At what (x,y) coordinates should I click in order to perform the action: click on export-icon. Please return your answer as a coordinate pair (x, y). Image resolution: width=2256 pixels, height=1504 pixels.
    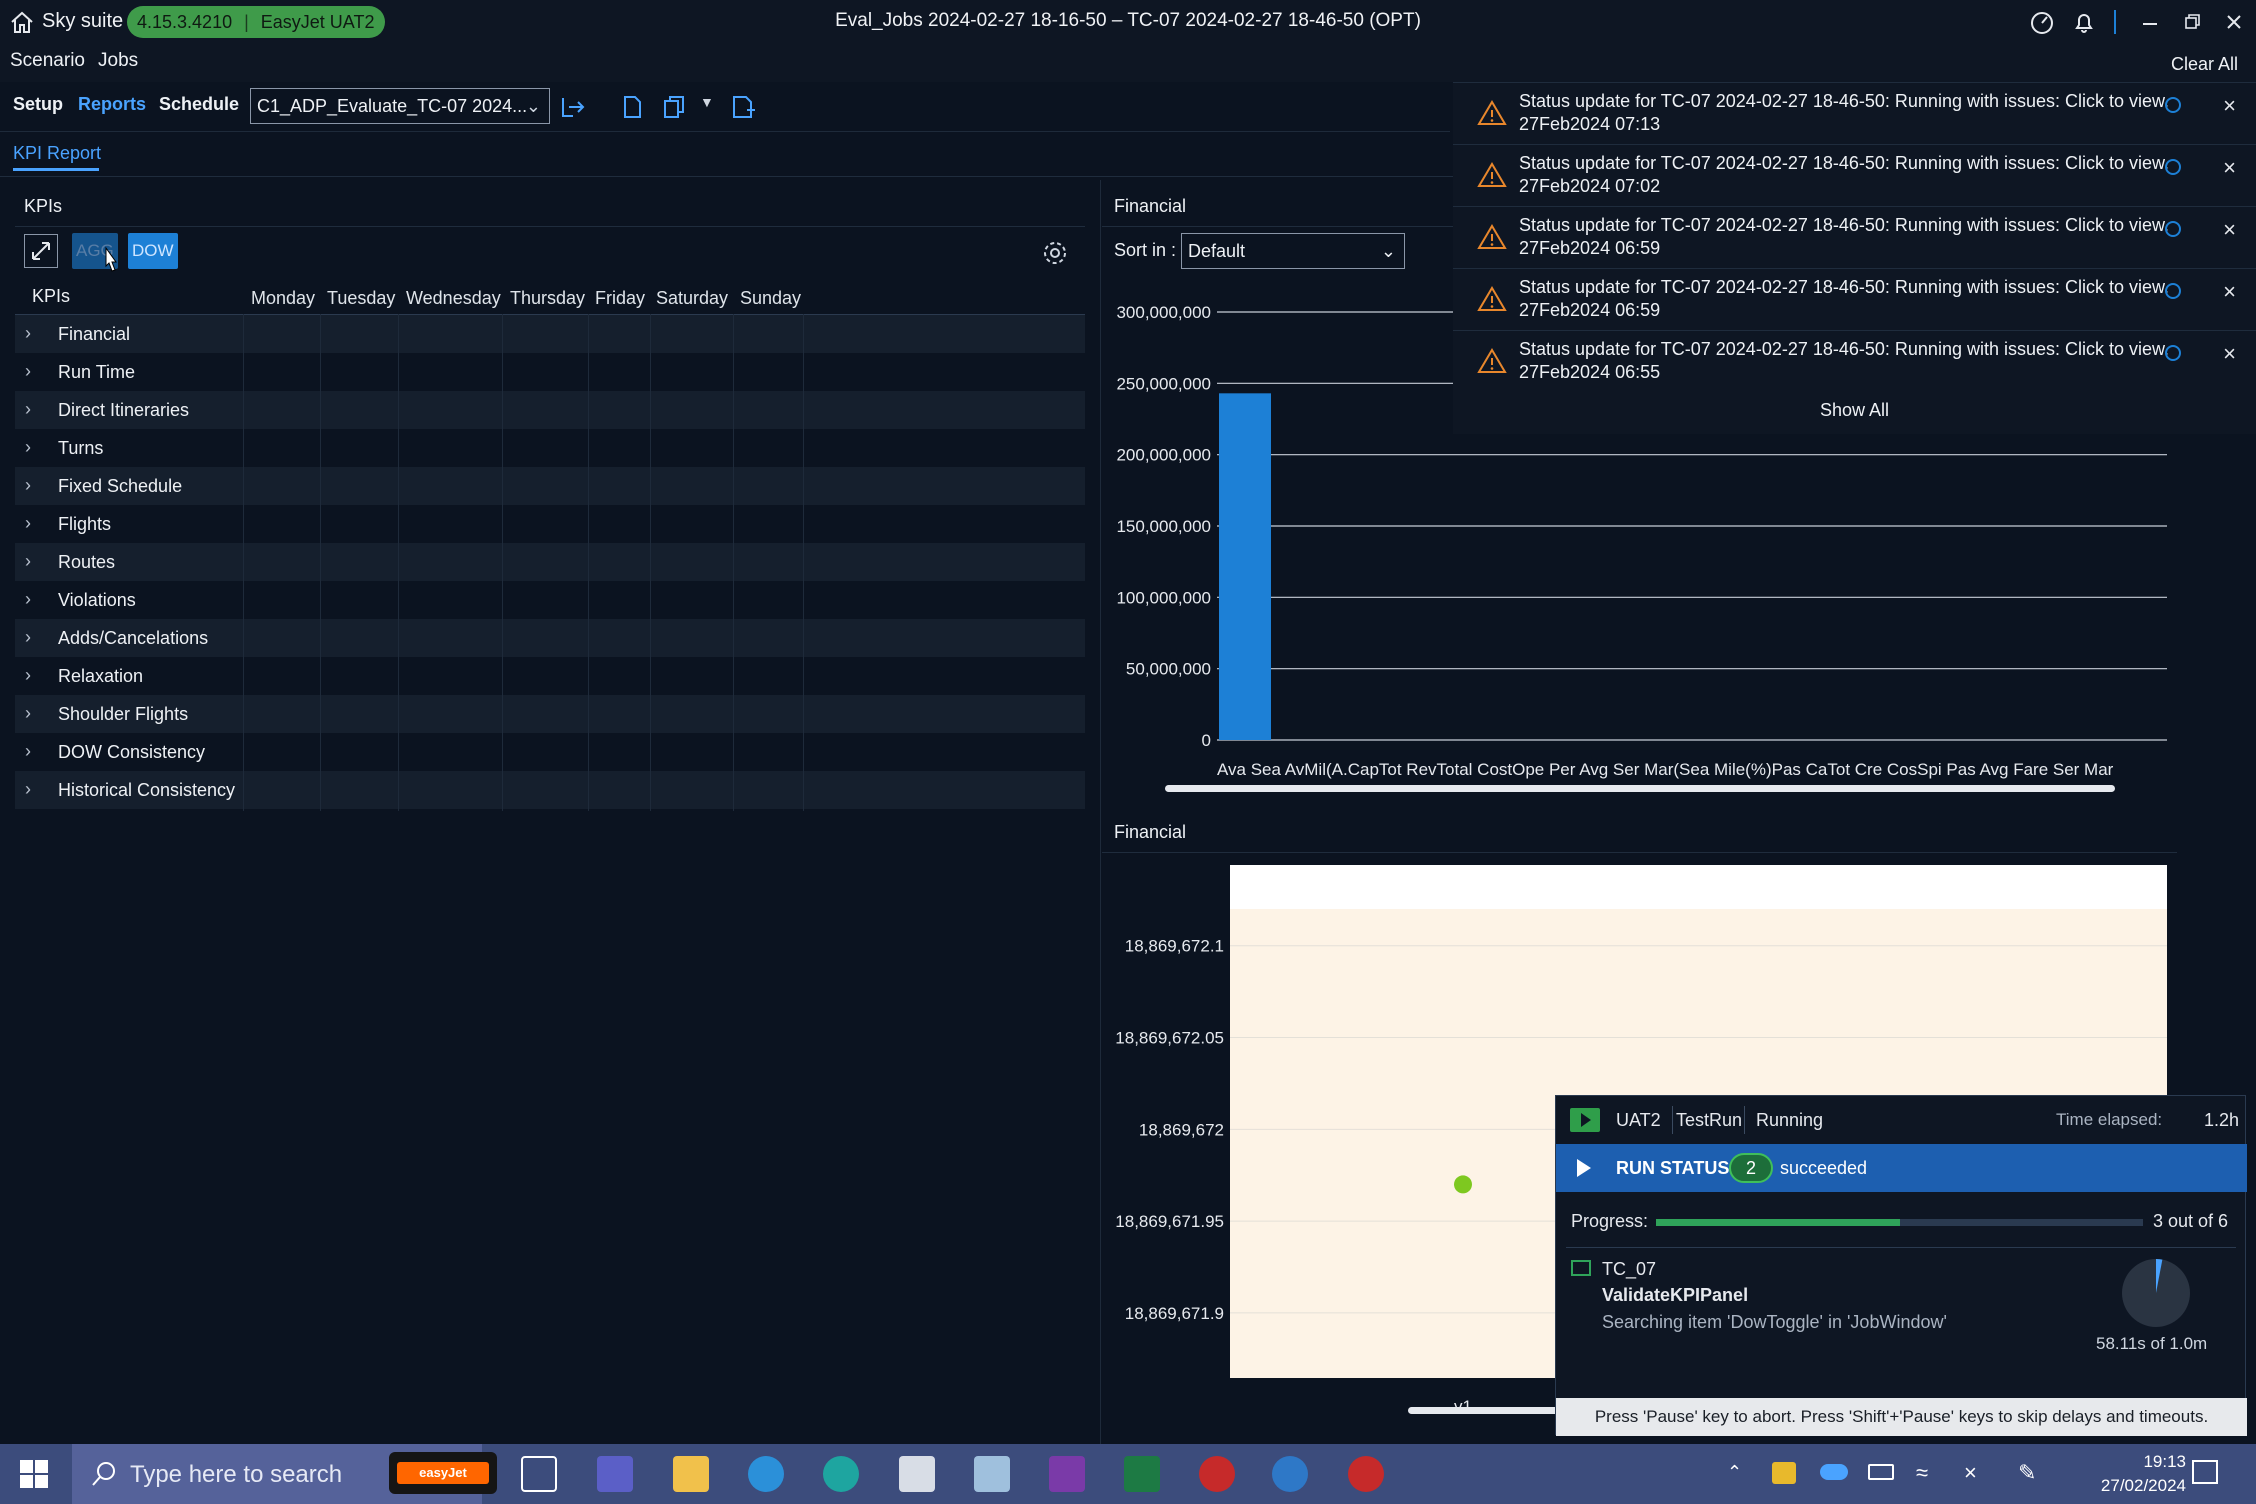
    Looking at the image, I should click on (572, 107).